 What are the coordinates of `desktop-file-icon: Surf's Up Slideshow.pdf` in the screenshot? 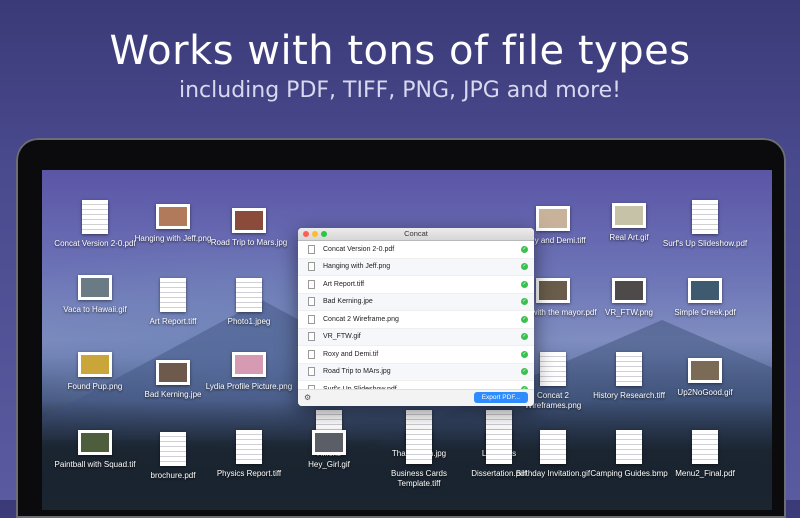 It's located at (705, 224).